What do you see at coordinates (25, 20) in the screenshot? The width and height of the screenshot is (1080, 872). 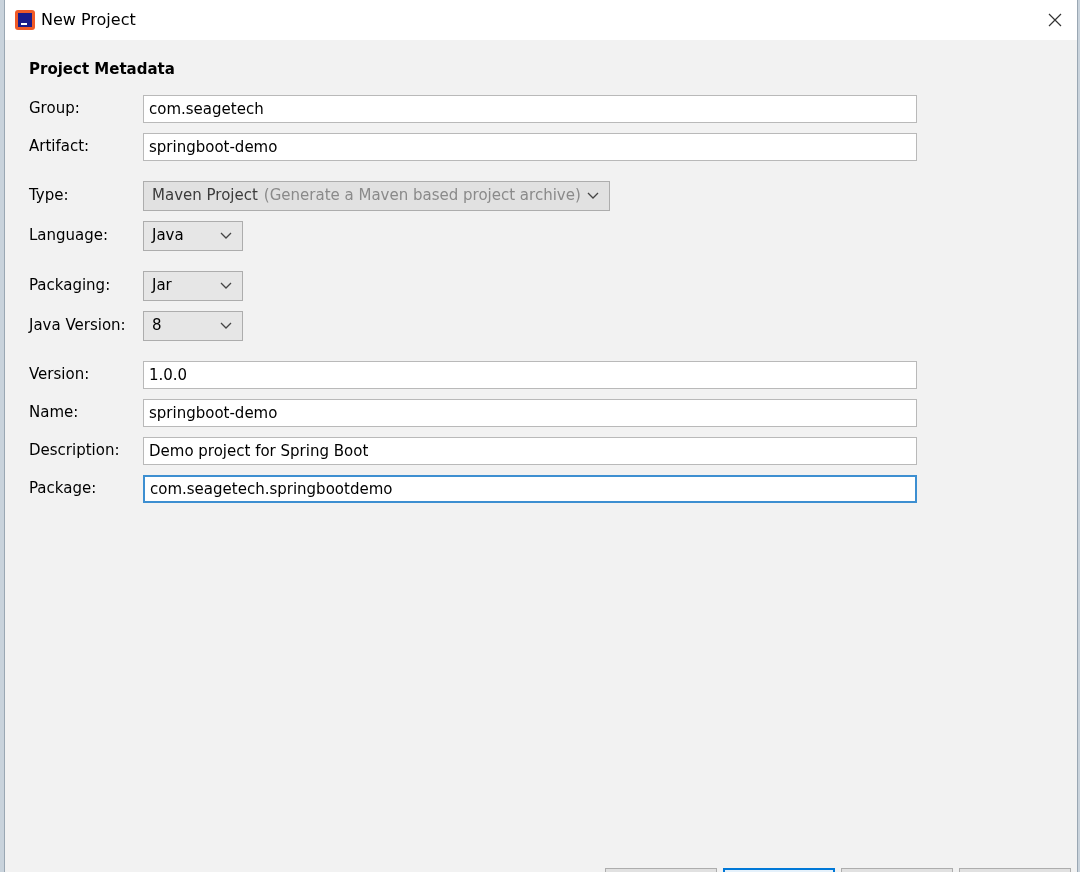 I see `app-logo-icon` at bounding box center [25, 20].